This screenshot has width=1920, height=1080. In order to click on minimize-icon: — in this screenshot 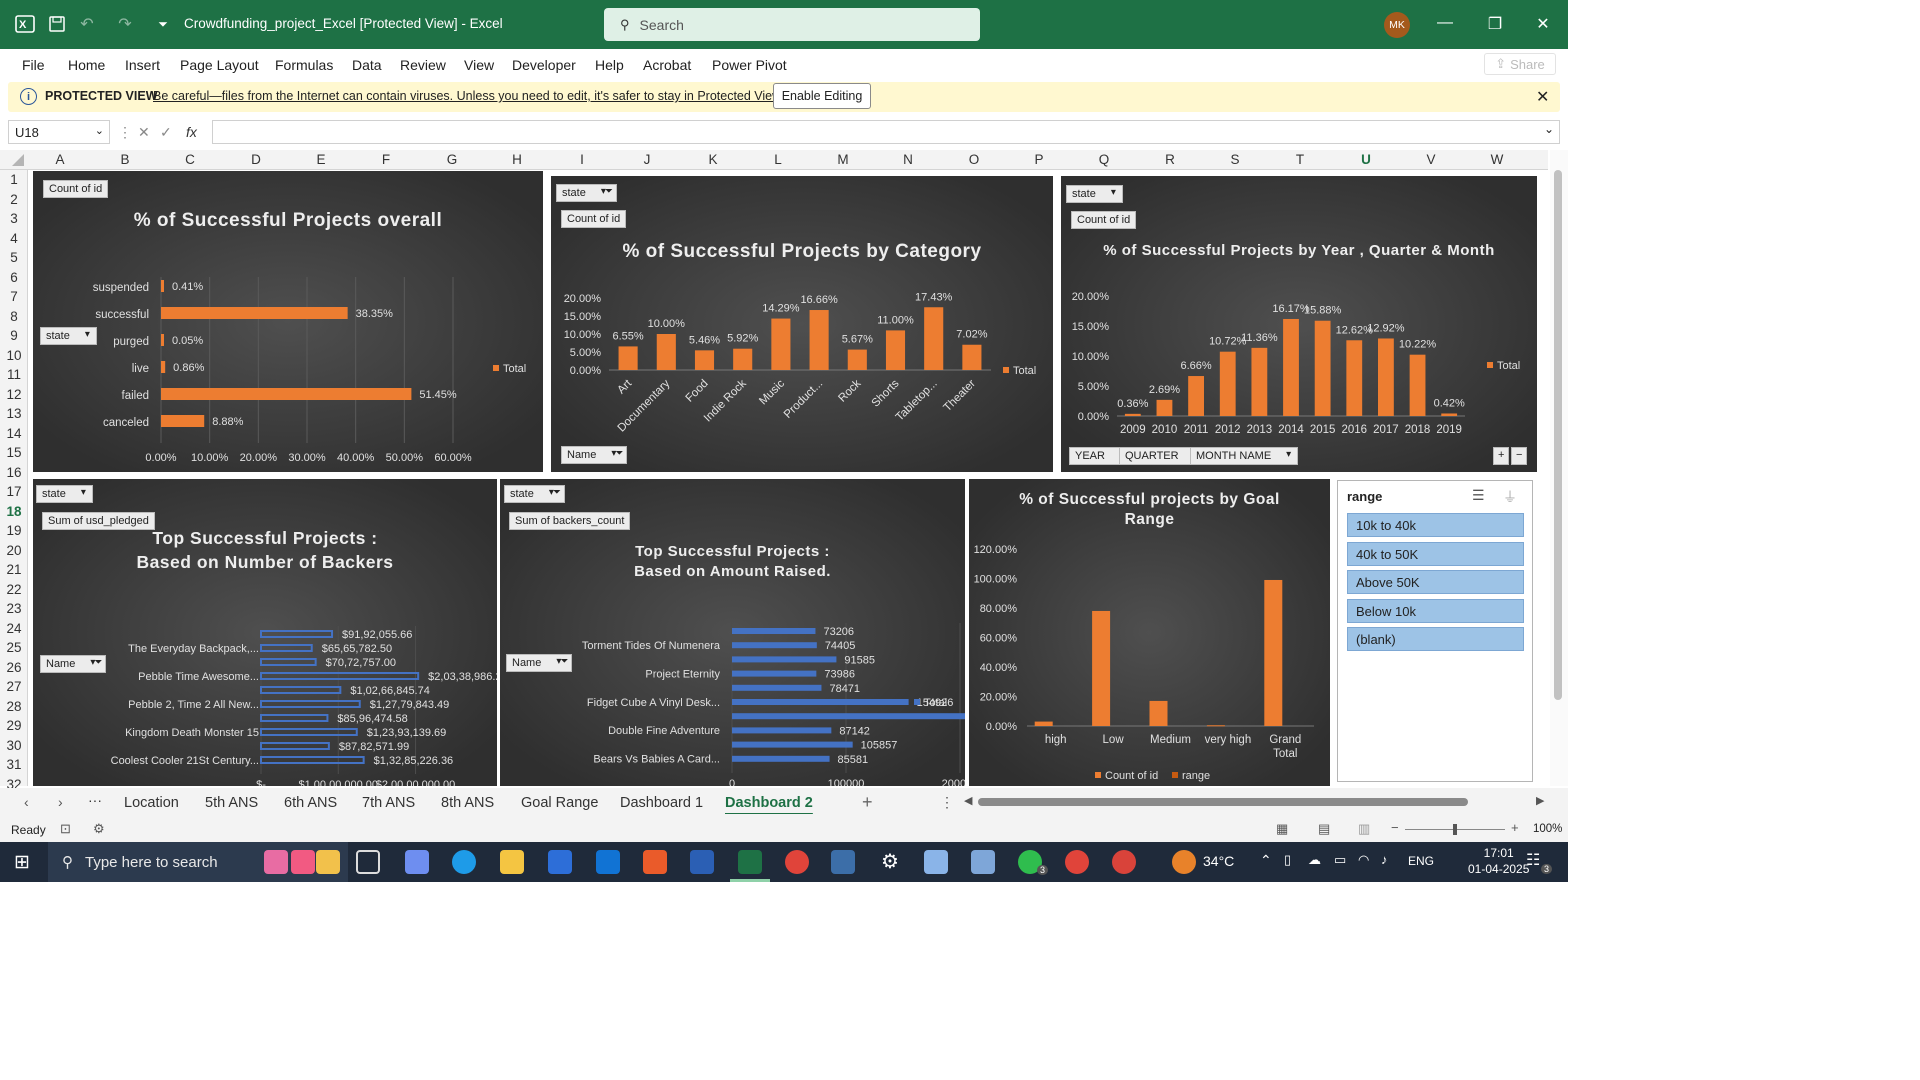, I will do `click(1445, 25)`.